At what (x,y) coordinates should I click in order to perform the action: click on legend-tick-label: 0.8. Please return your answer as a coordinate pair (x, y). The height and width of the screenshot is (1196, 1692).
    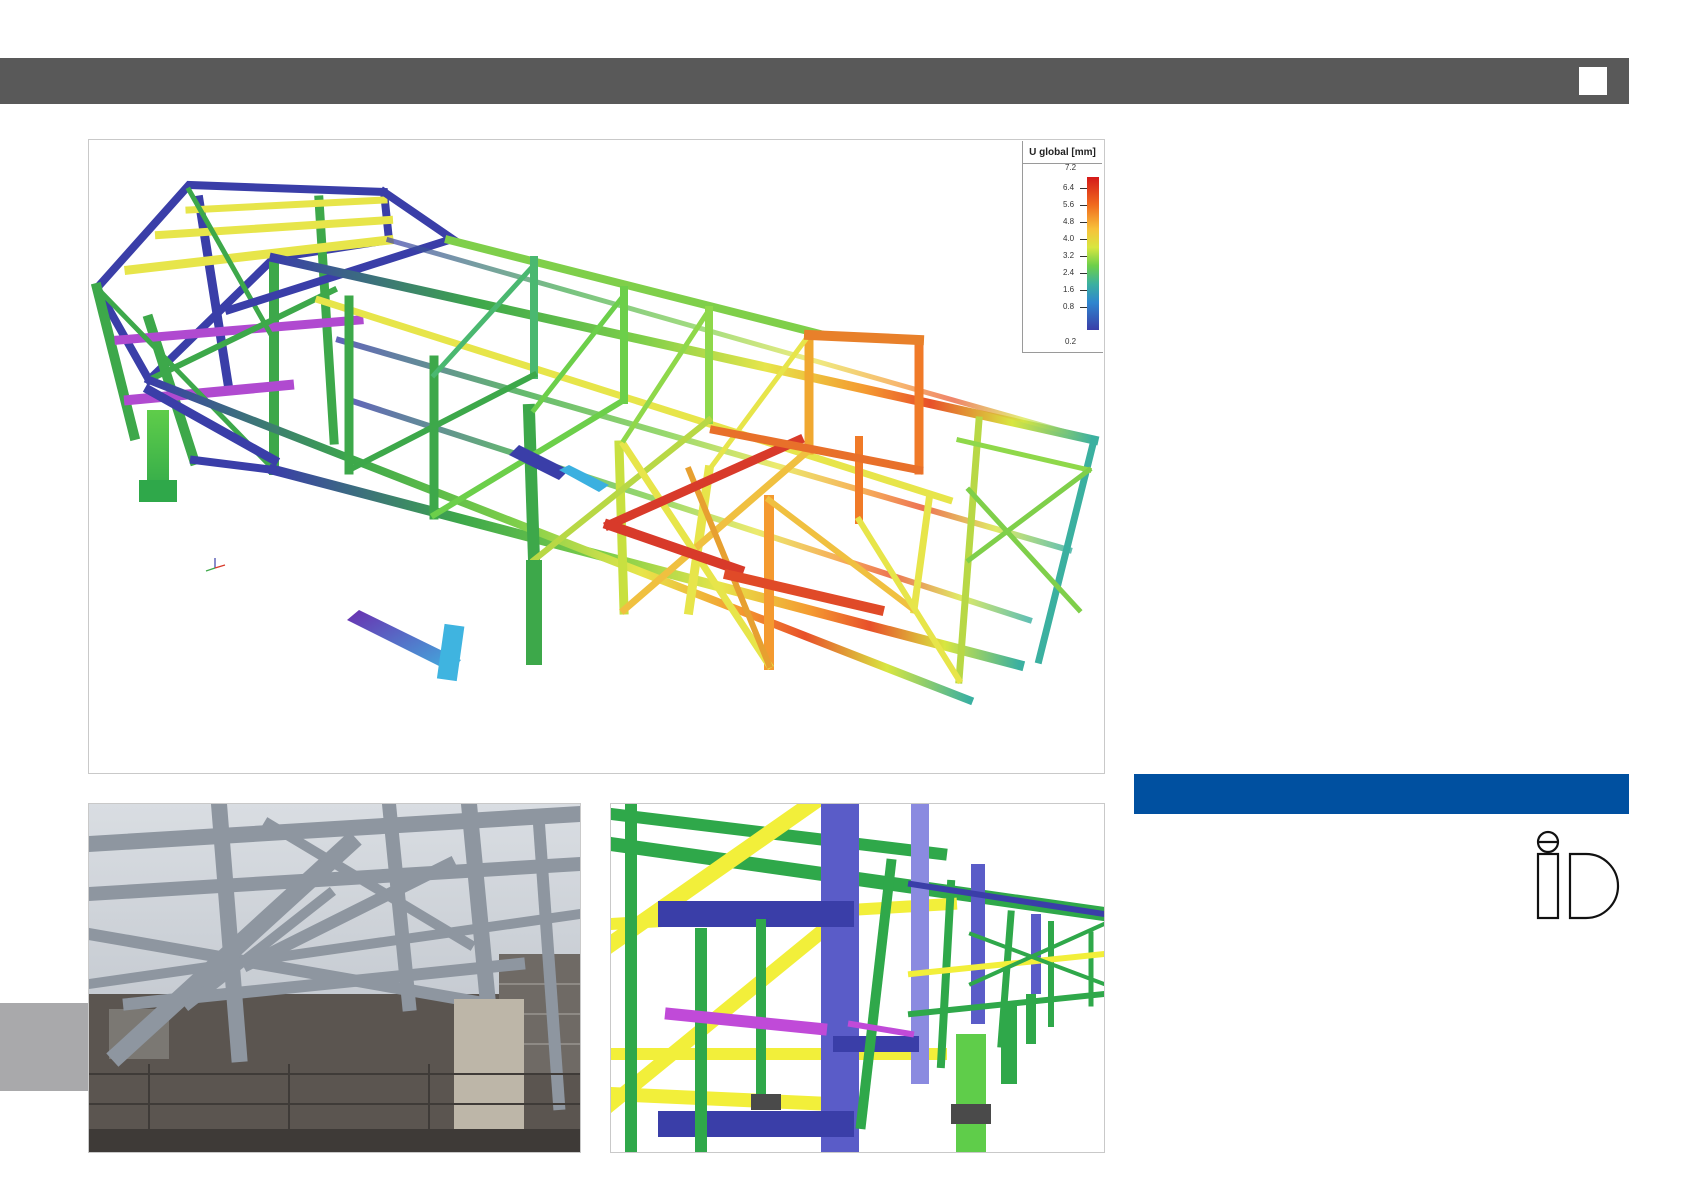
    Looking at the image, I should click on (1069, 306).